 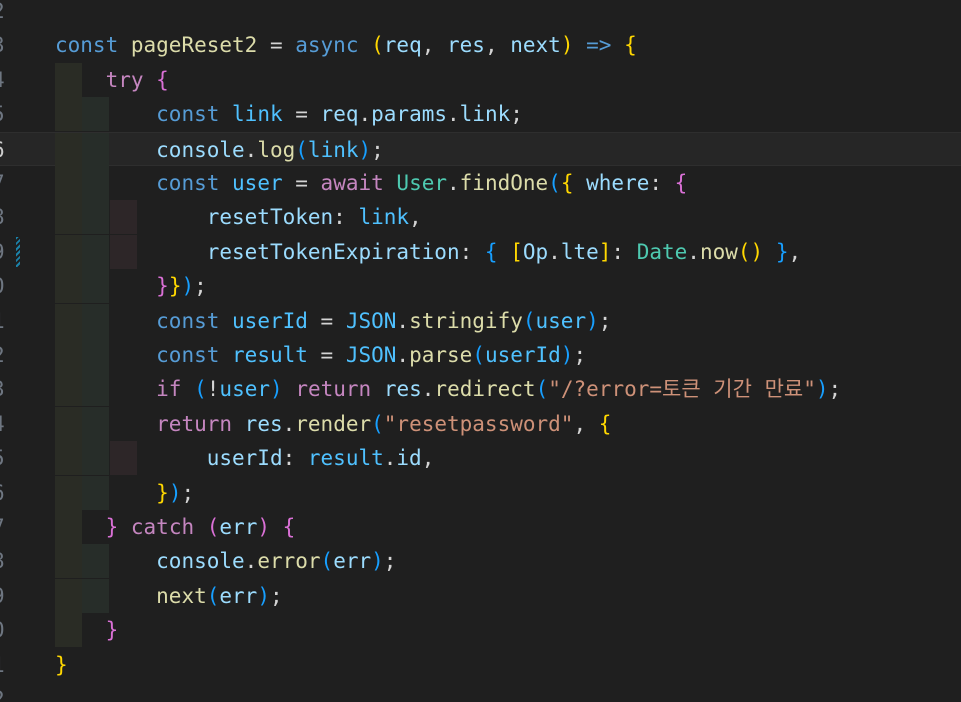 What do you see at coordinates (480, 320) in the screenshot?
I see `code-line: 1 const userId = JSON.stringify(user);` at bounding box center [480, 320].